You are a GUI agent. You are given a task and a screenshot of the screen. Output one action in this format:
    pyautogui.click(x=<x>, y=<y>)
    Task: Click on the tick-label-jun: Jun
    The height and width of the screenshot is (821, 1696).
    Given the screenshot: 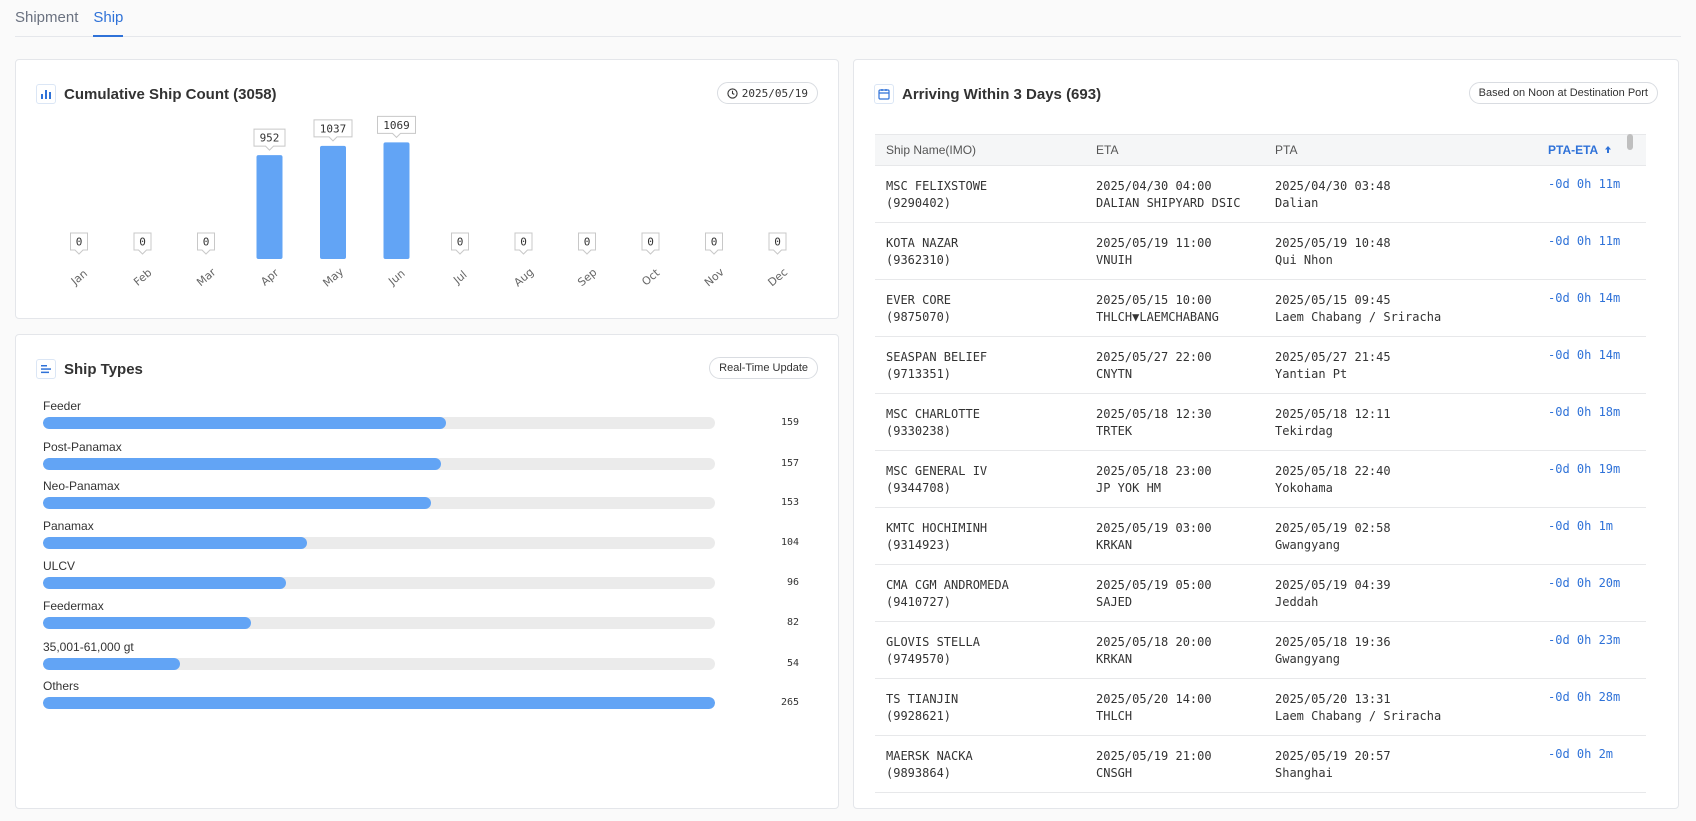 What is the action you would take?
    pyautogui.click(x=396, y=278)
    